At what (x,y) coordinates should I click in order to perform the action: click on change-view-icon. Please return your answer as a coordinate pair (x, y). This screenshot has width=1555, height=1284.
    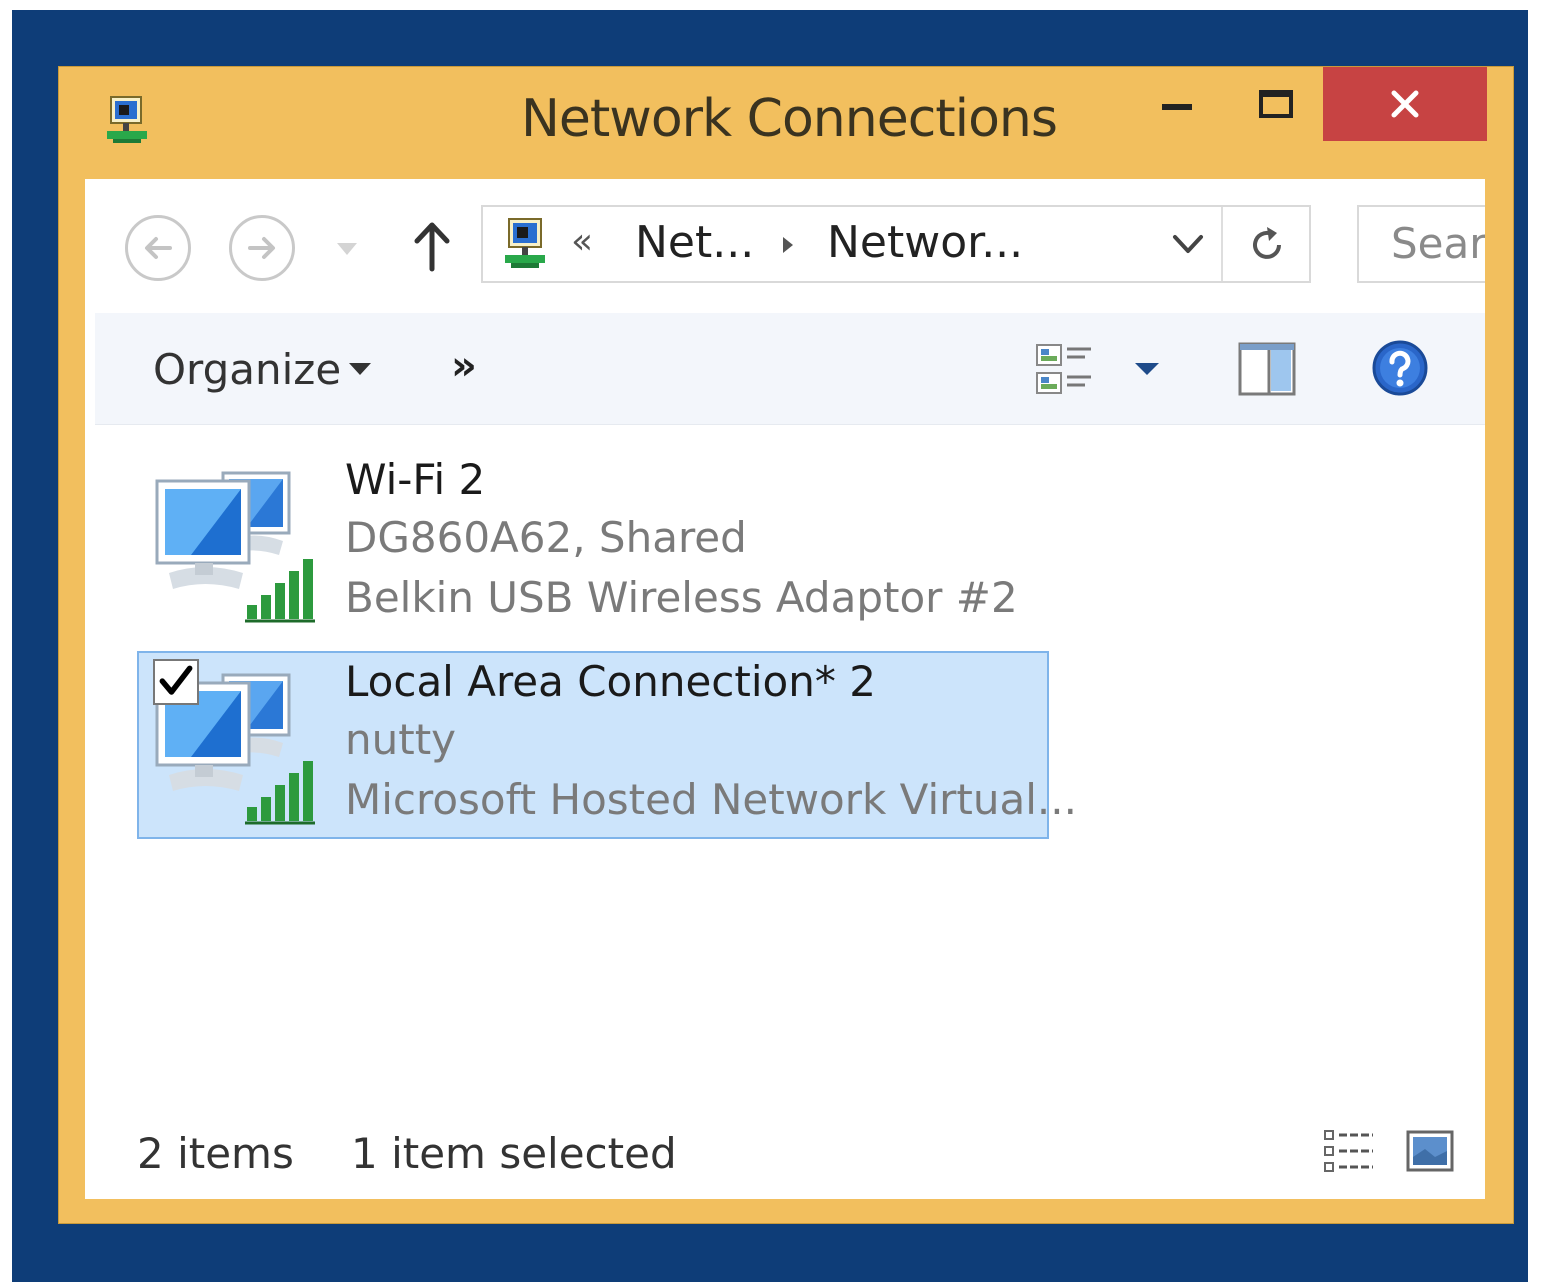
    Looking at the image, I should click on (1066, 370).